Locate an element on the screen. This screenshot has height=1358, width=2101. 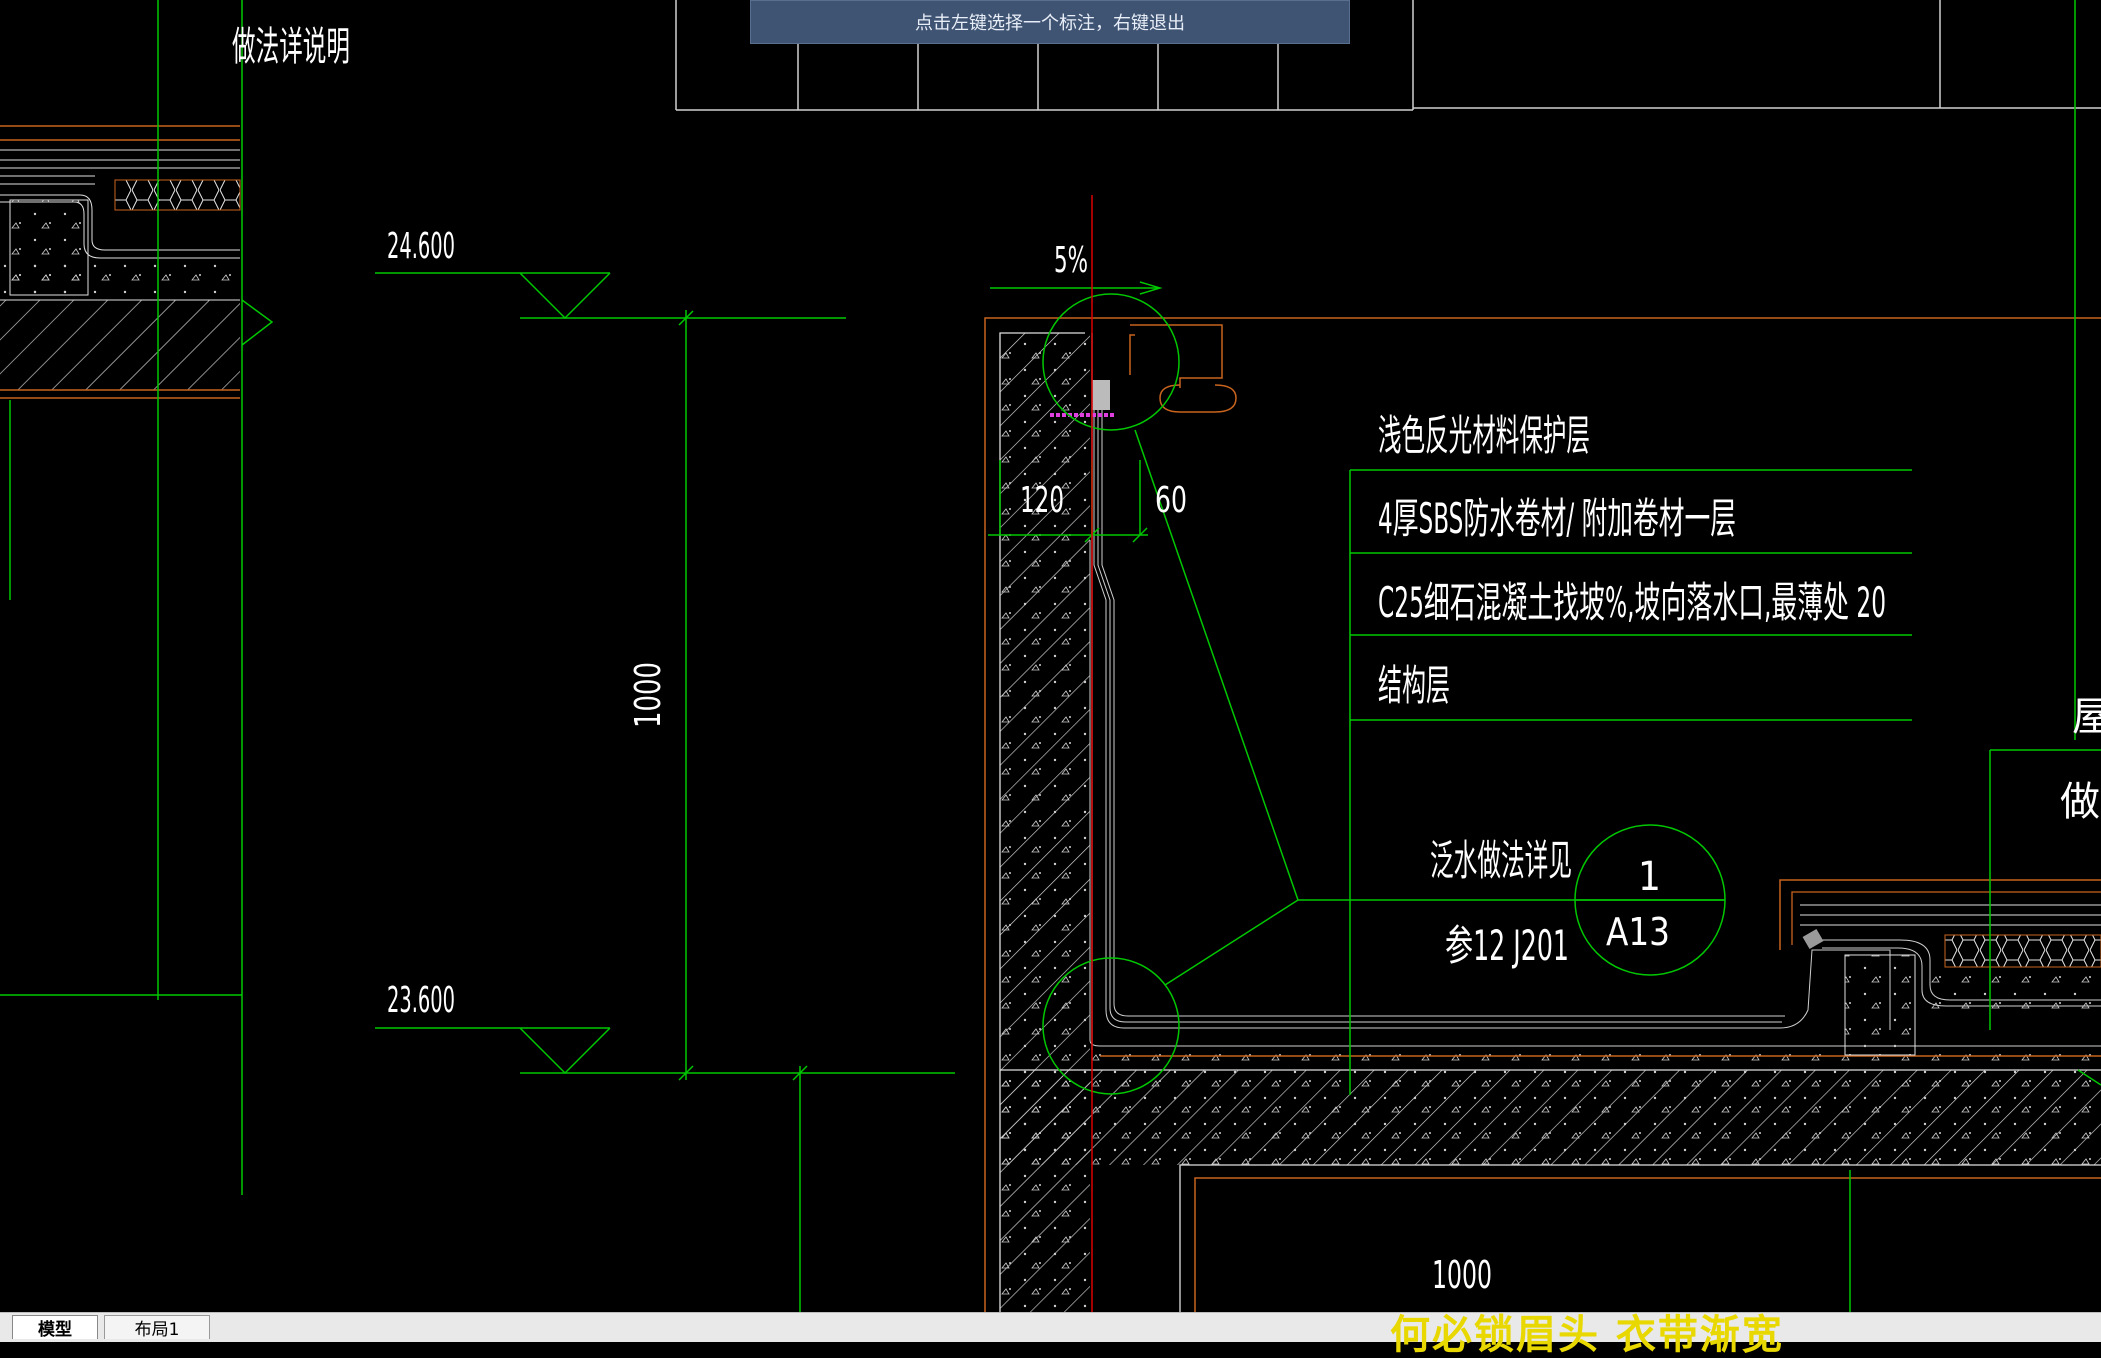
dim-height: 1000 is located at coordinates (648, 695).